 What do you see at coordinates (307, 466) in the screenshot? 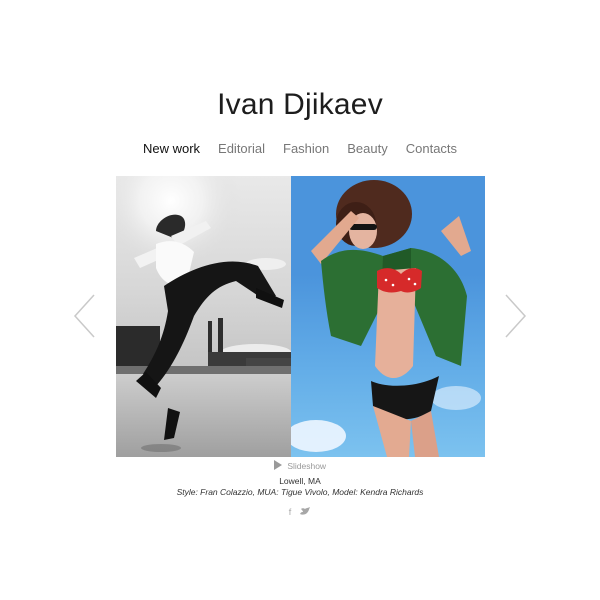
I see `slideshow-label: Slideshow` at bounding box center [307, 466].